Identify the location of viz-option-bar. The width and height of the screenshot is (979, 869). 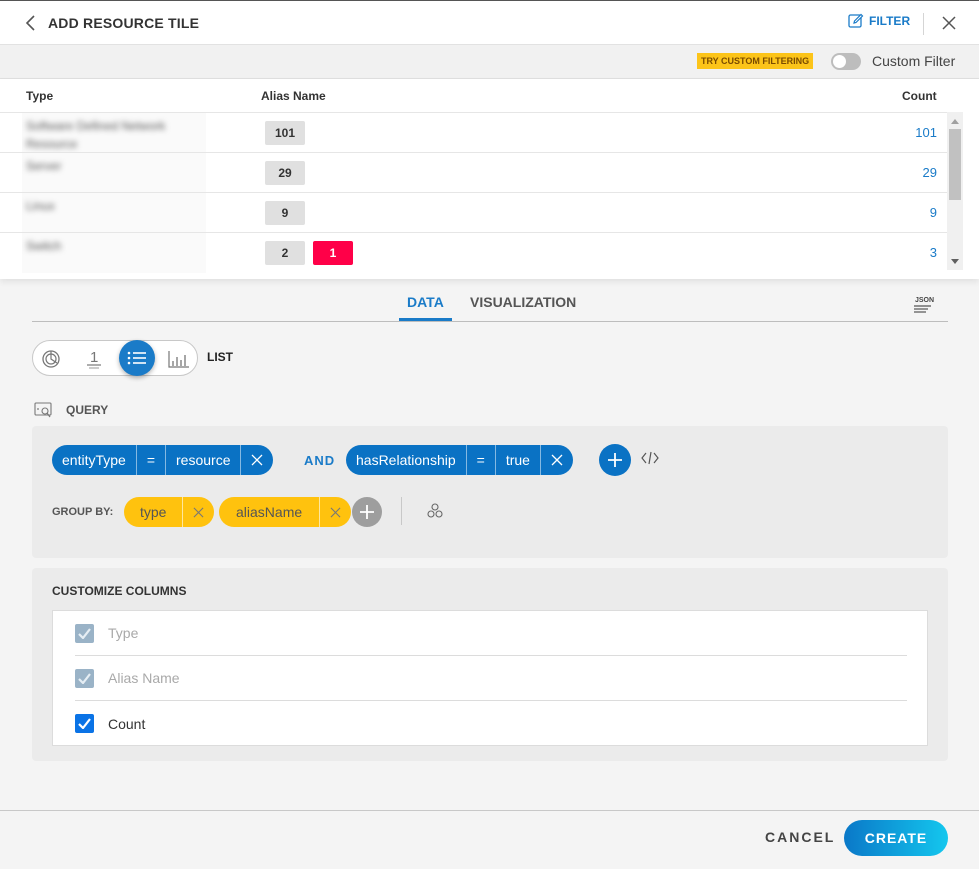
(179, 359).